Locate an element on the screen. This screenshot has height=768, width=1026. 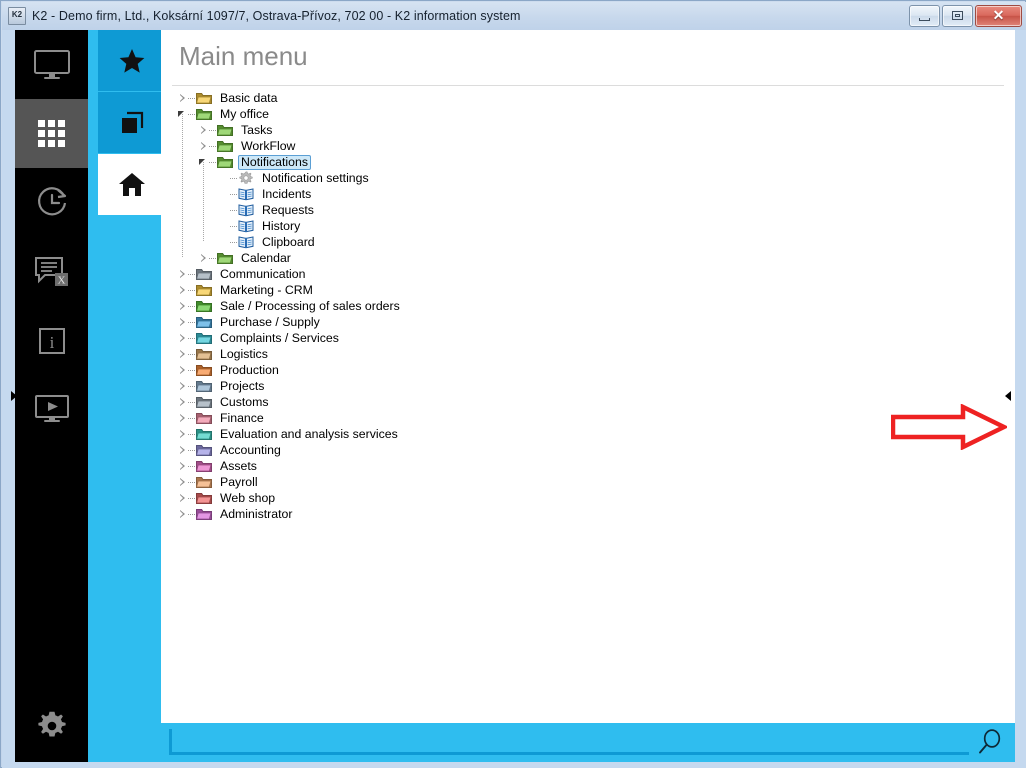
tab-main-menu is located at coordinates (131, 185).